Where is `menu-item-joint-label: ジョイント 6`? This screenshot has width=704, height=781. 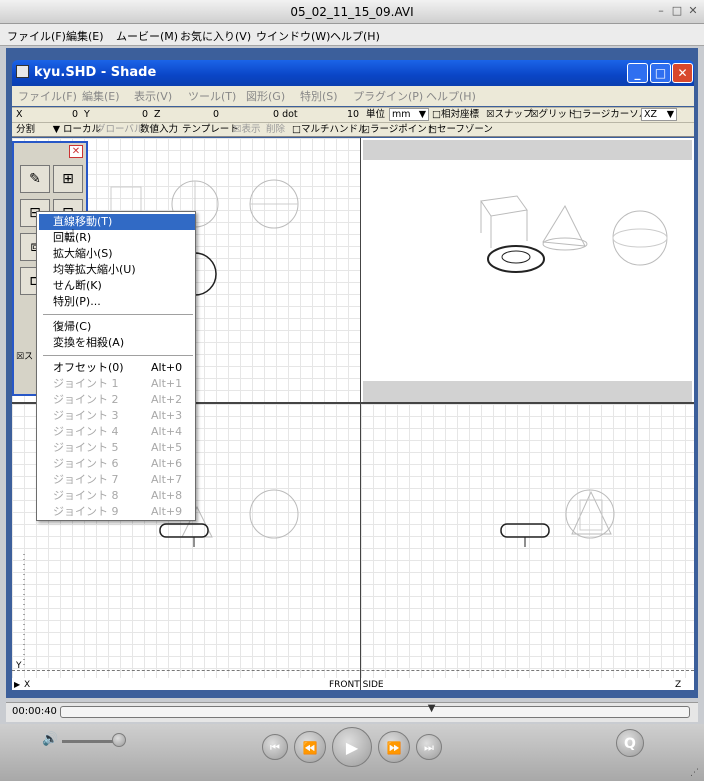
menu-item-joint-label: ジョイント 6 is located at coordinates (86, 463).